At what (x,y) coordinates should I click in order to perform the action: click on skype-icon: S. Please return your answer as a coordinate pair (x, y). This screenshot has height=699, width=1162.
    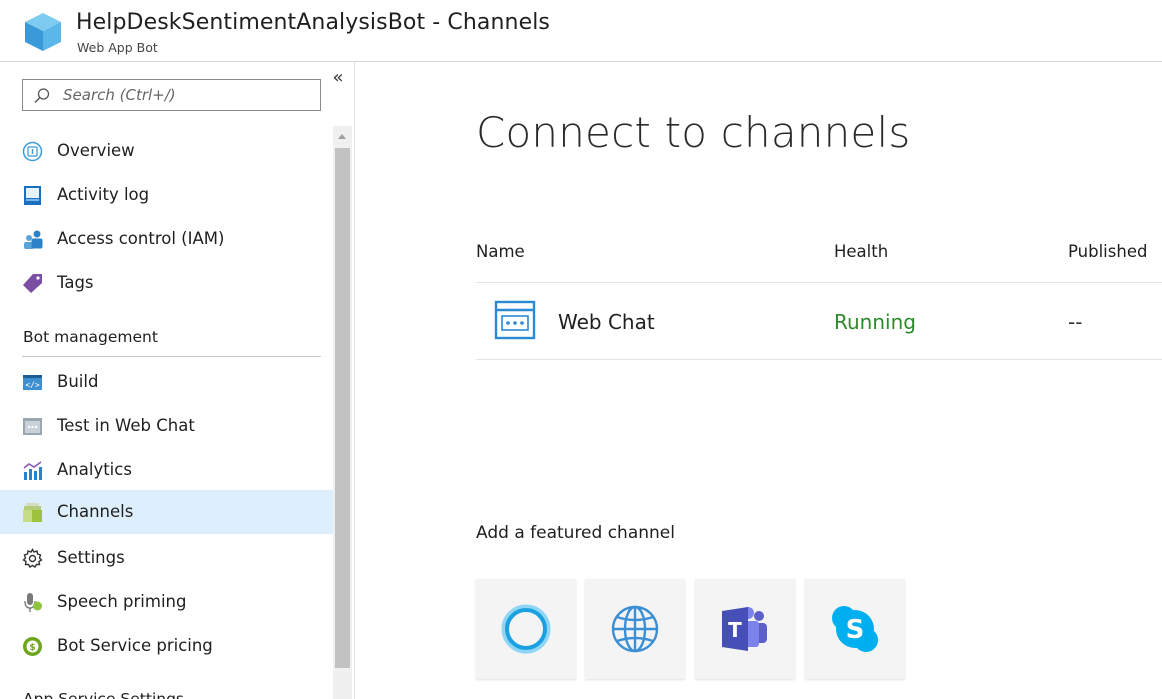
    Looking at the image, I should click on (855, 629).